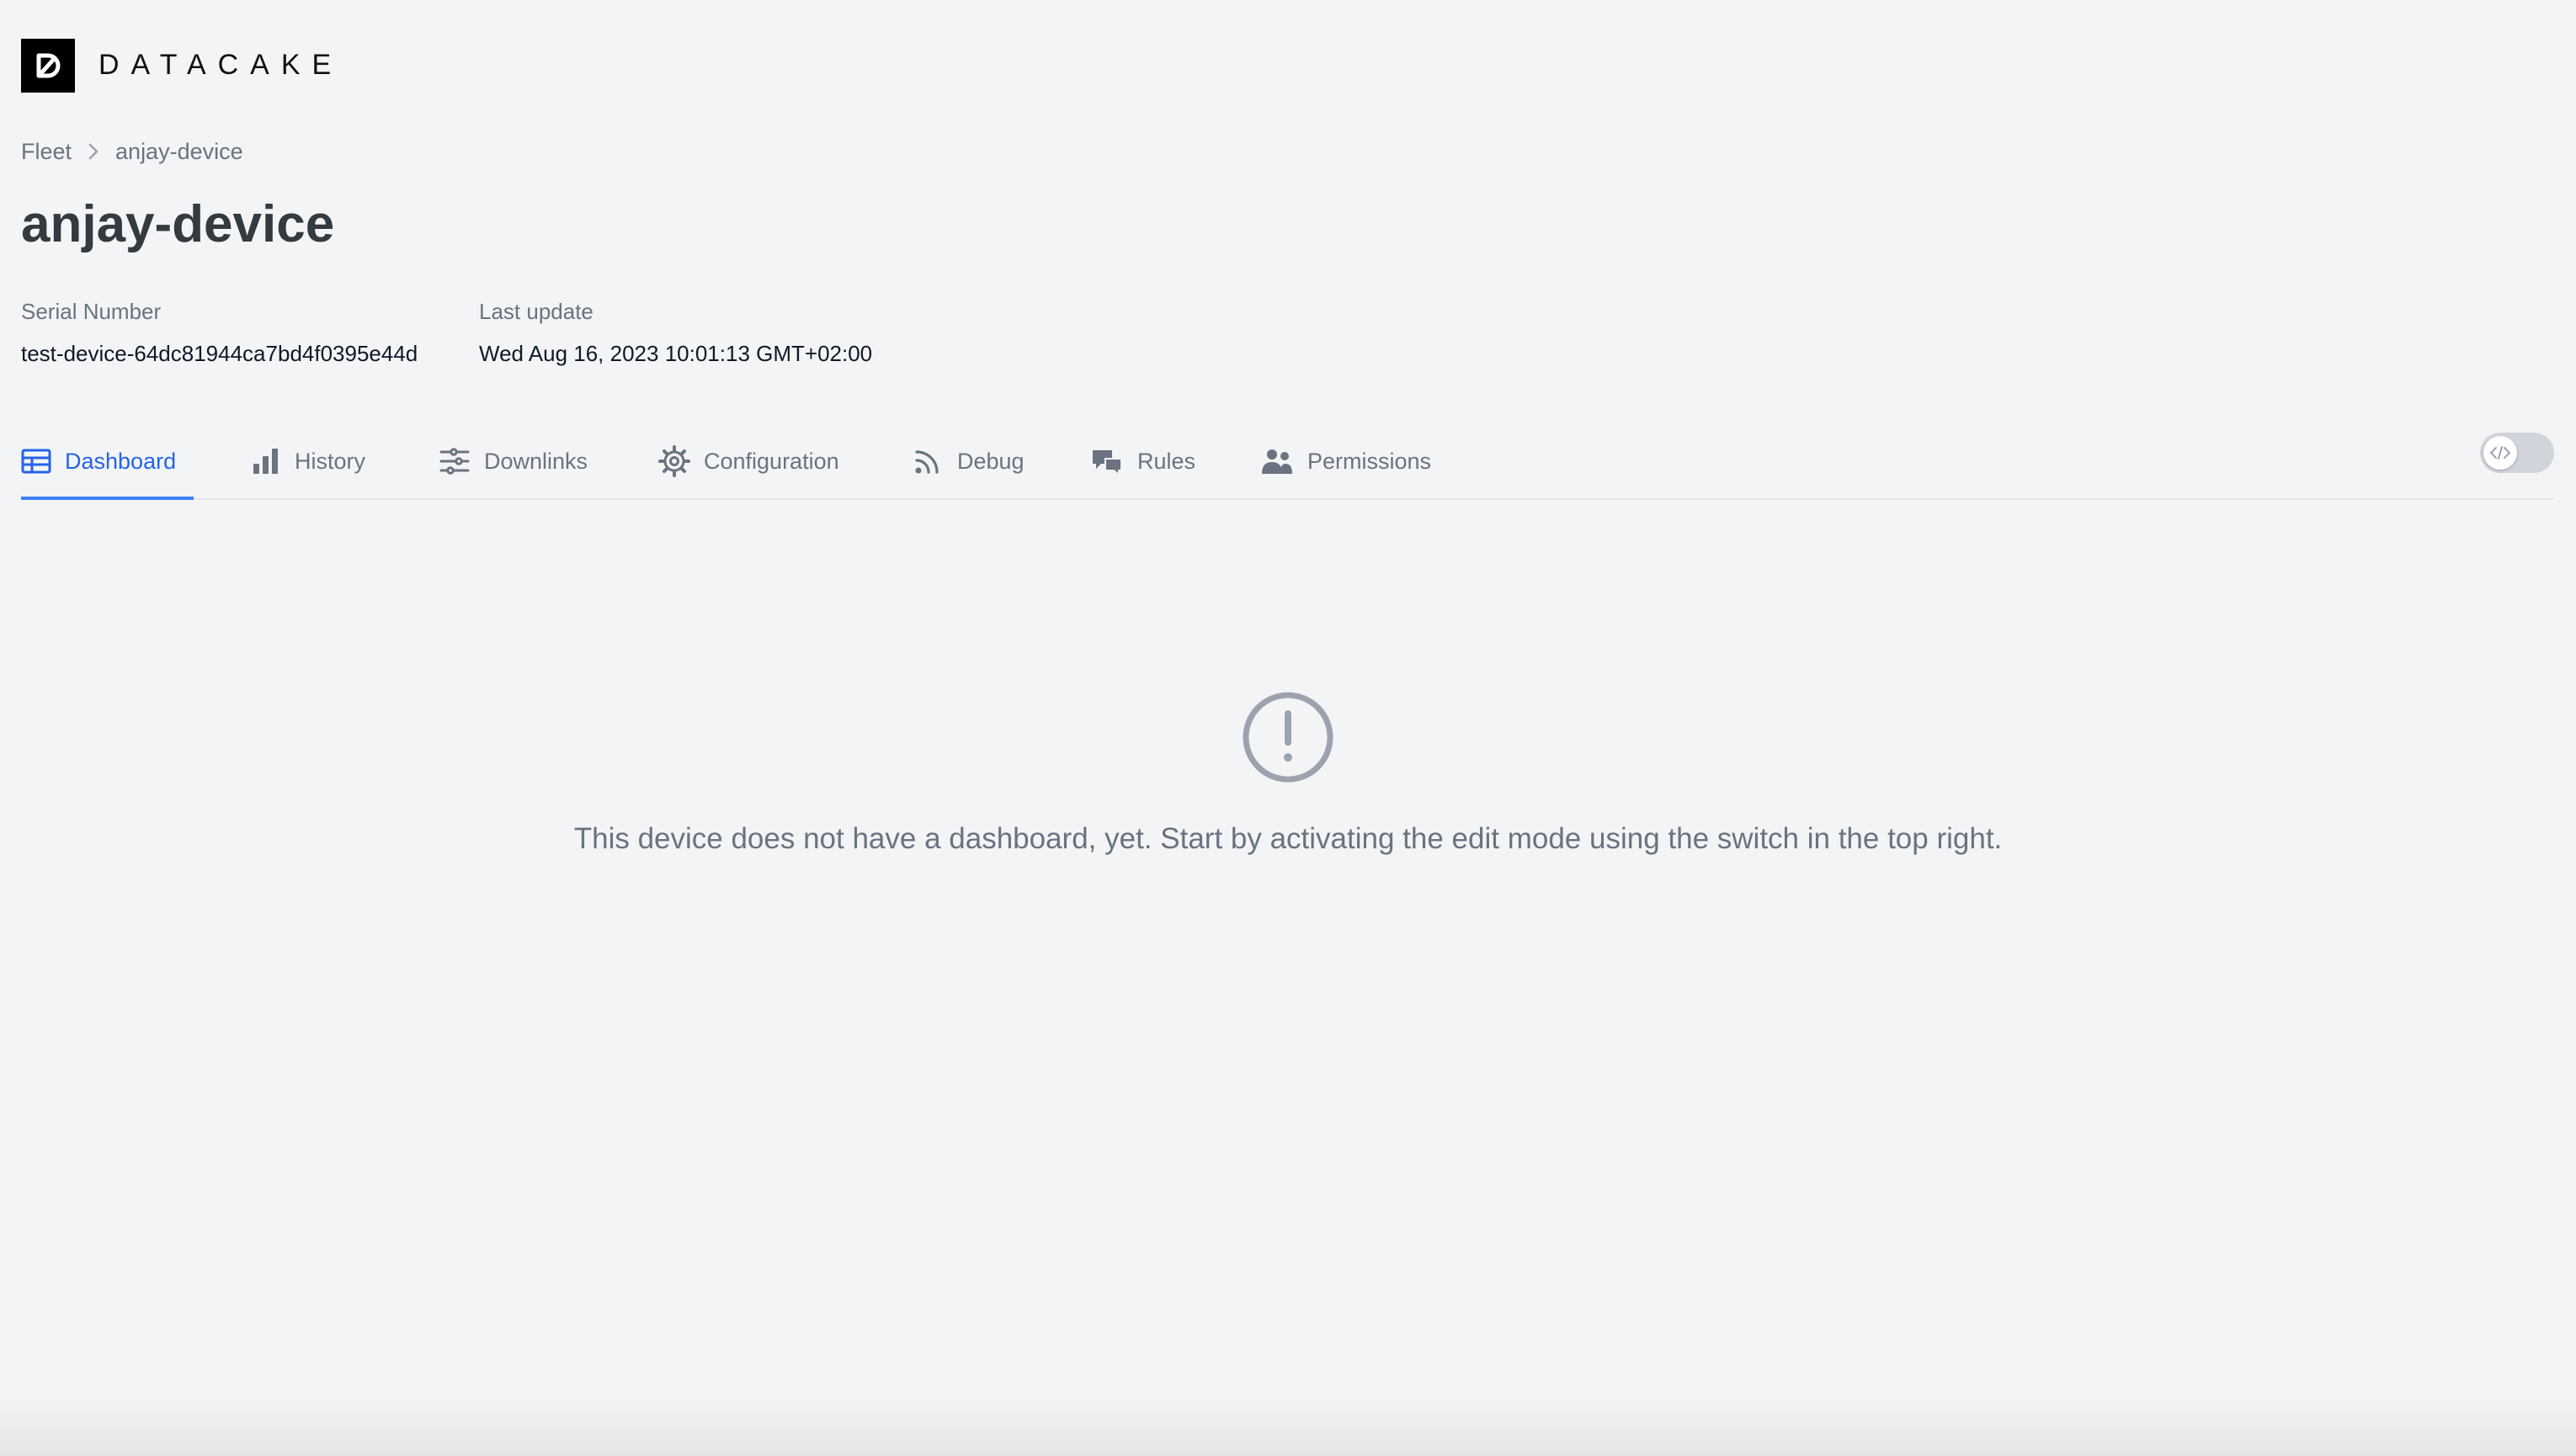 Image resolution: width=2576 pixels, height=1456 pixels. What do you see at coordinates (536, 461) in the screenshot?
I see `tab-label: Downlinks` at bounding box center [536, 461].